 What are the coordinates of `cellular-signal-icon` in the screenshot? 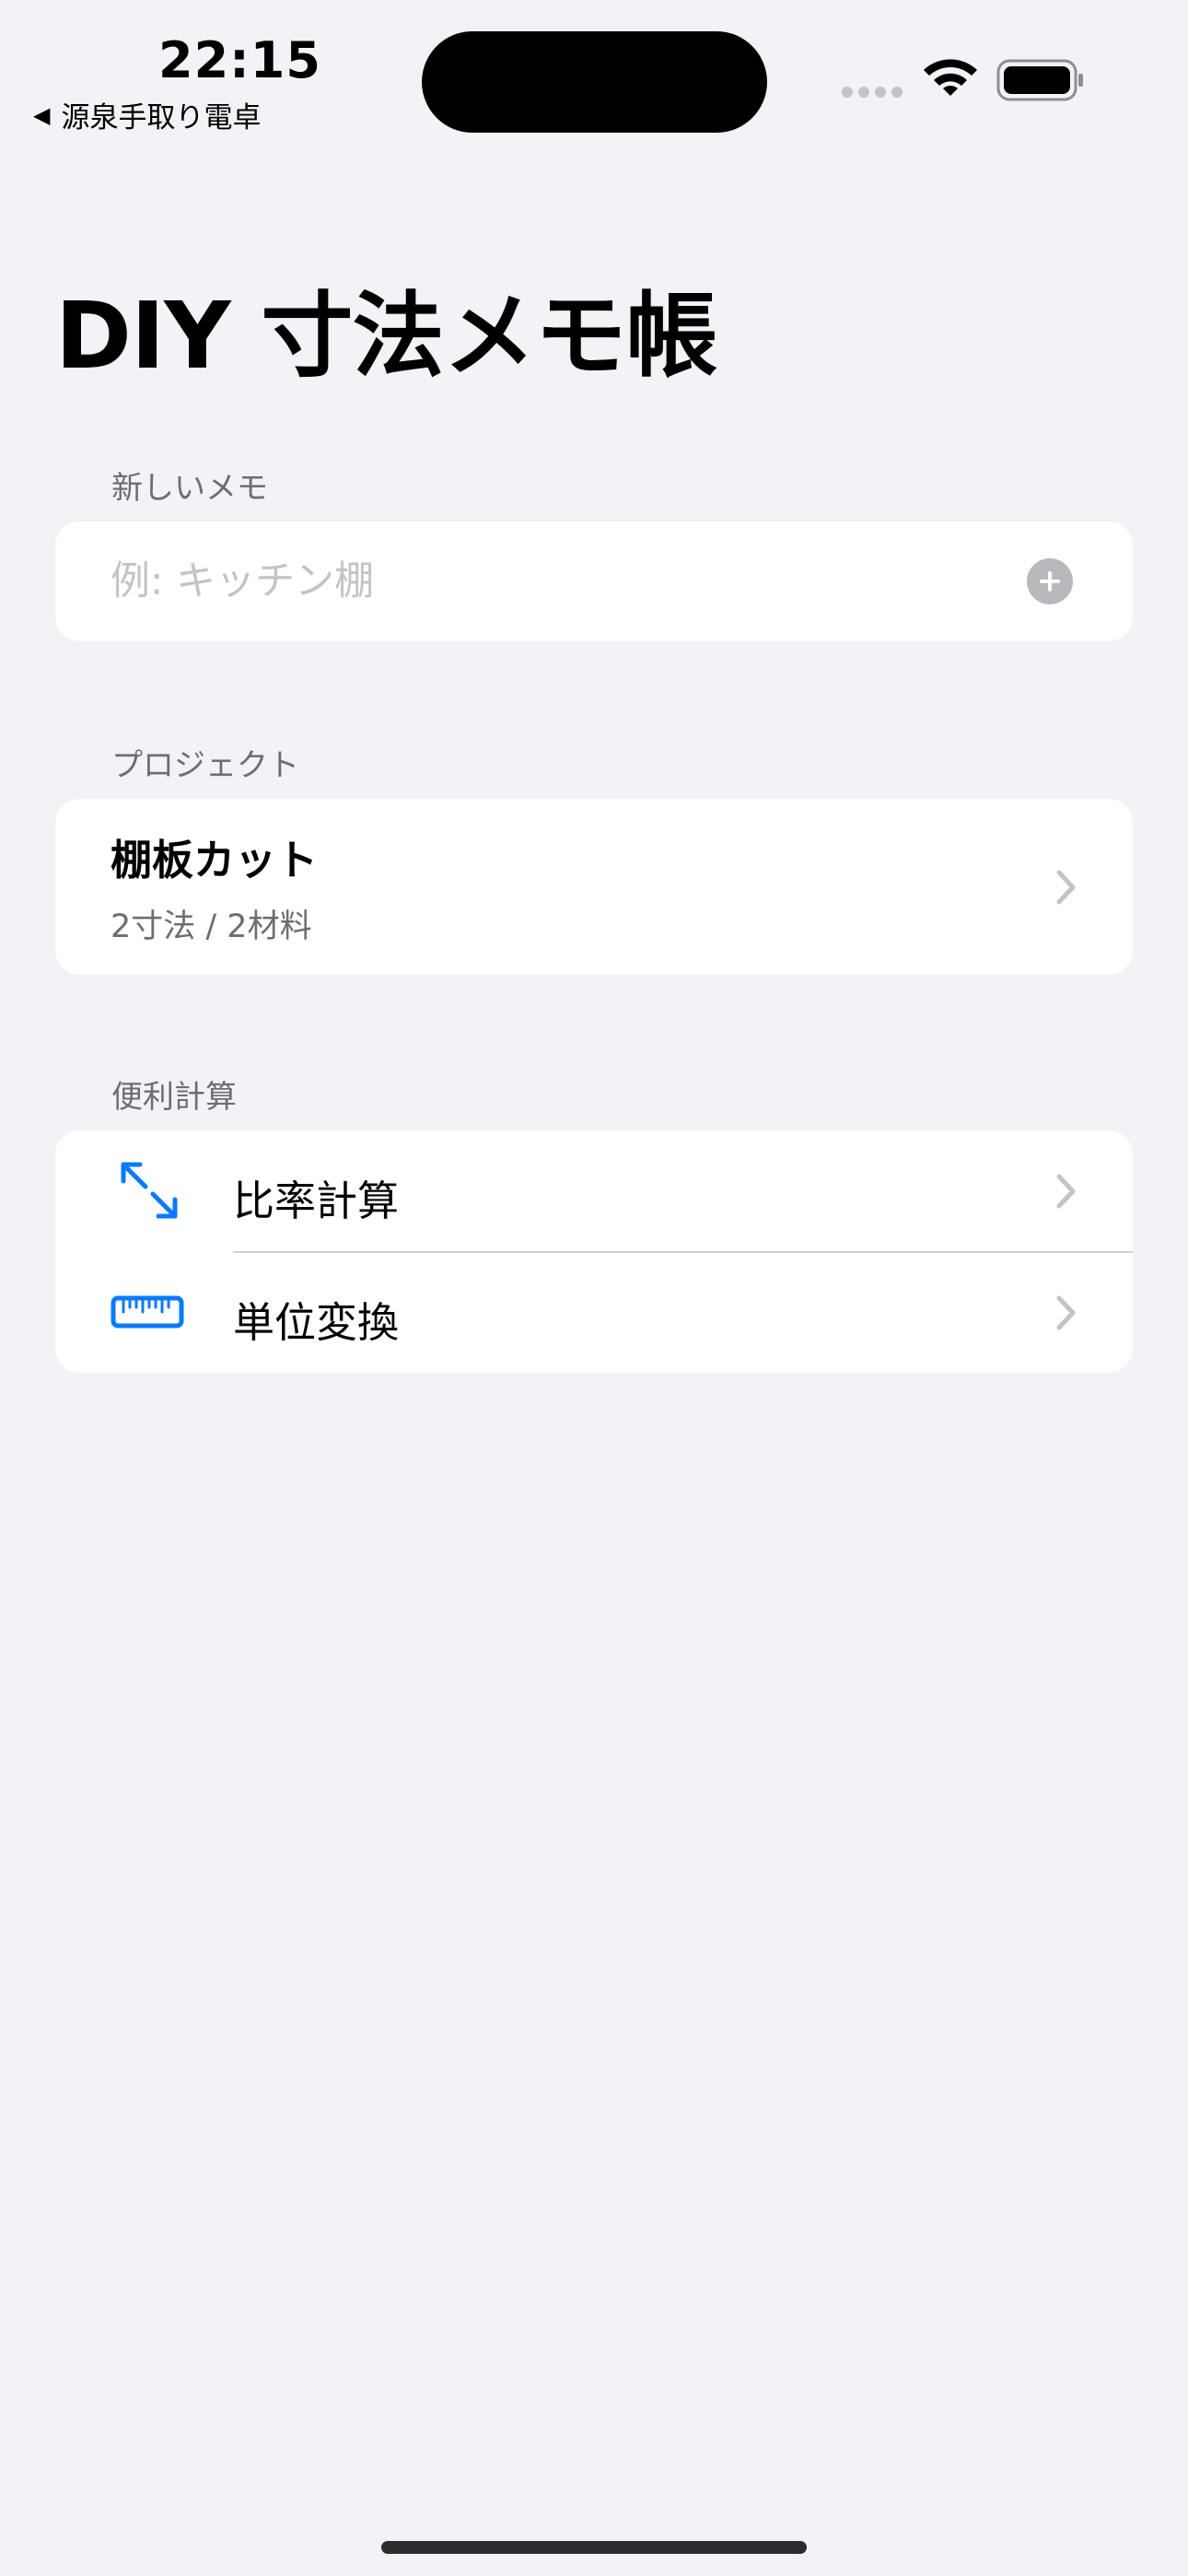 It's located at (872, 92).